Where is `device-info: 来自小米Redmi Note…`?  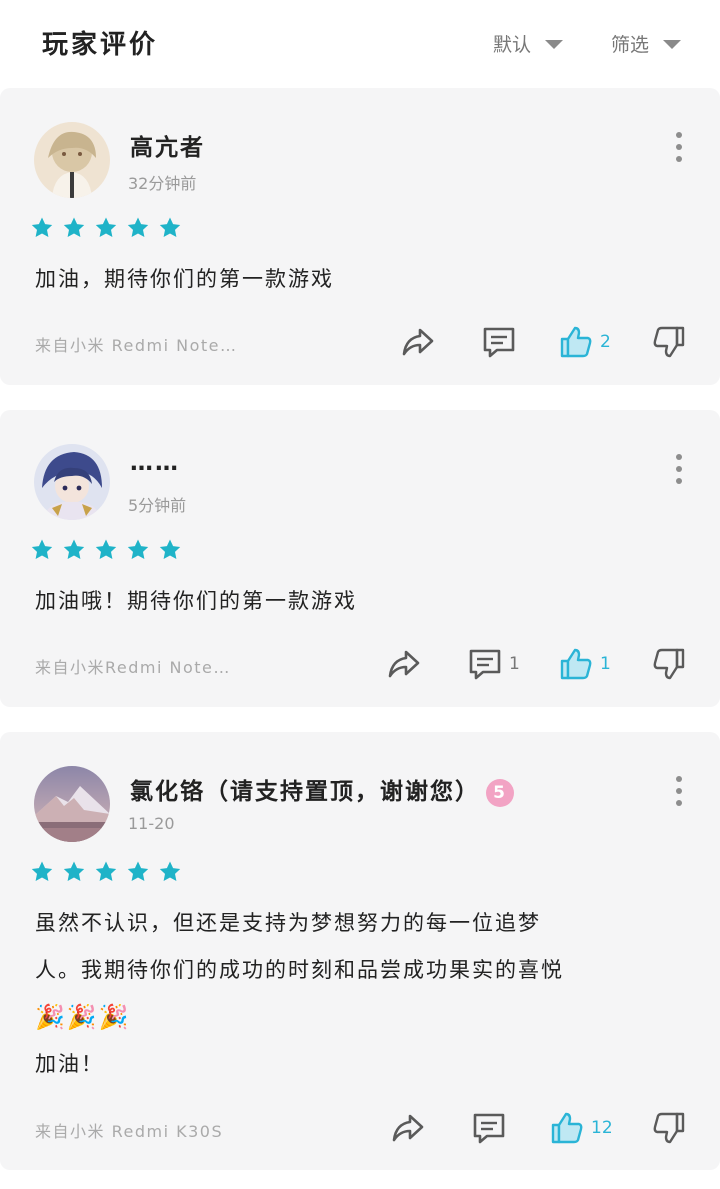
device-info: 来自小米Redmi Note… is located at coordinates (133, 667).